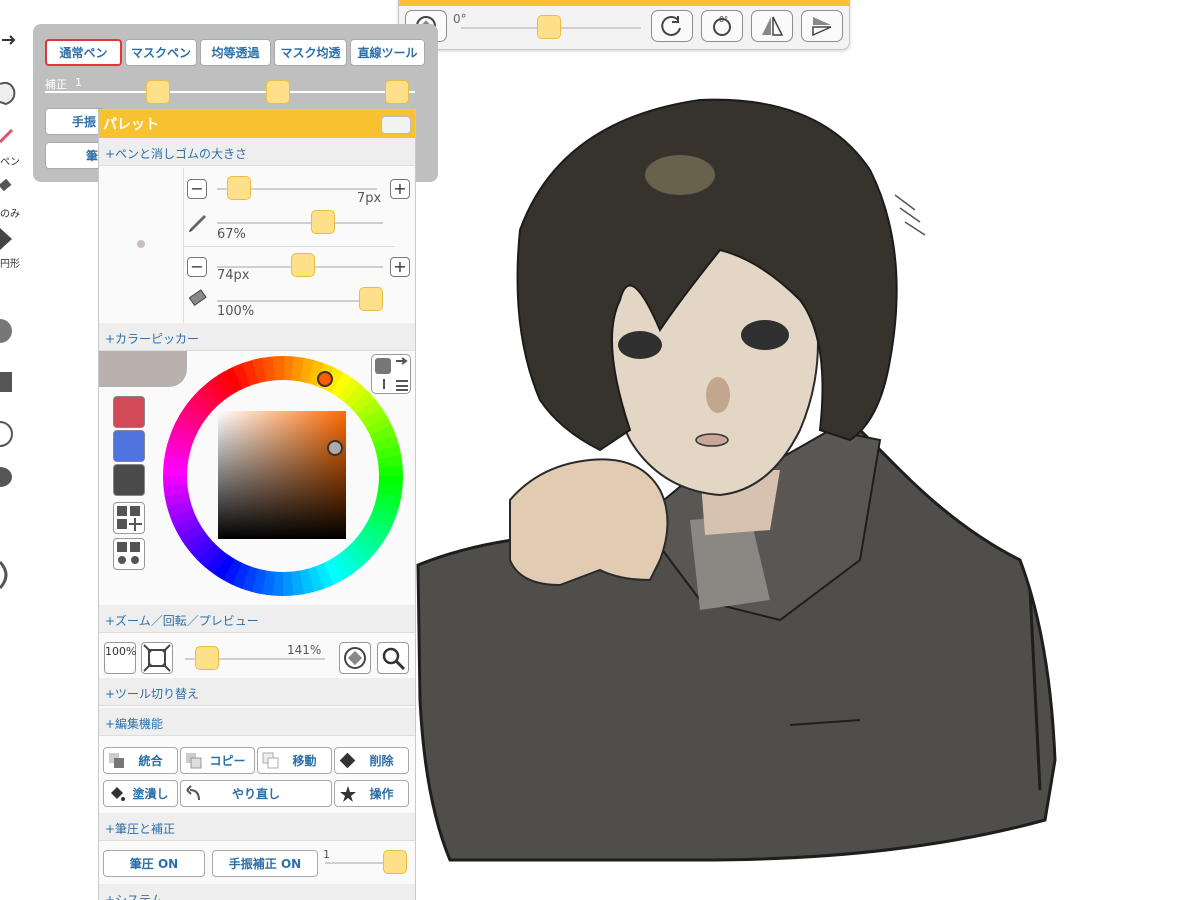 This screenshot has width=1200, height=900. I want to click on copy-icon, so click(194, 761).